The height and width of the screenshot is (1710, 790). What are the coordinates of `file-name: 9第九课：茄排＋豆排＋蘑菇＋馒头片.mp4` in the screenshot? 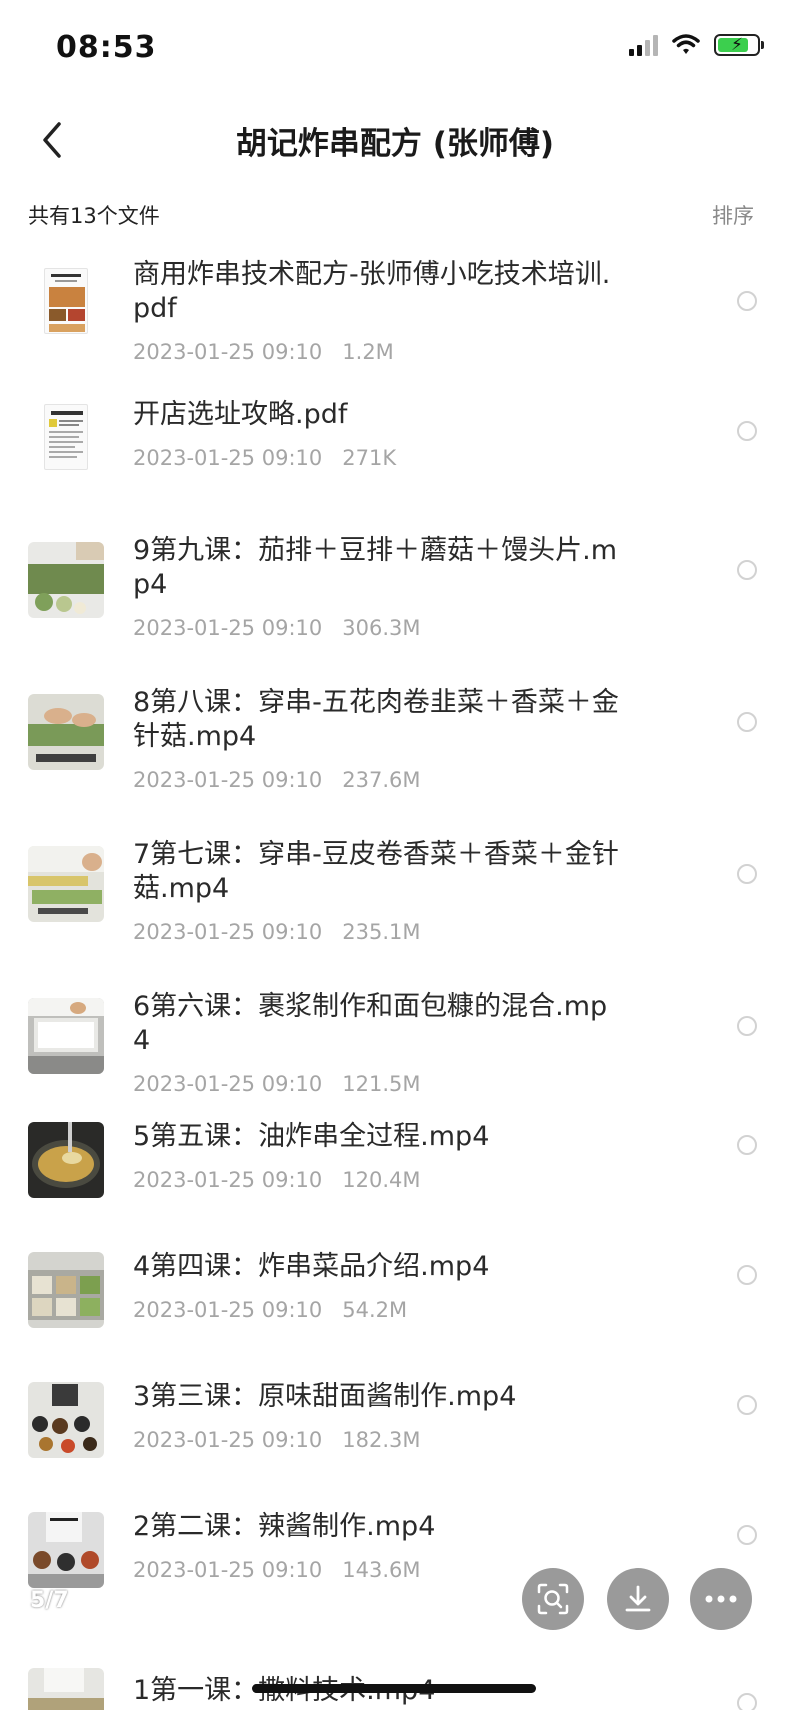 It's located at (375, 567).